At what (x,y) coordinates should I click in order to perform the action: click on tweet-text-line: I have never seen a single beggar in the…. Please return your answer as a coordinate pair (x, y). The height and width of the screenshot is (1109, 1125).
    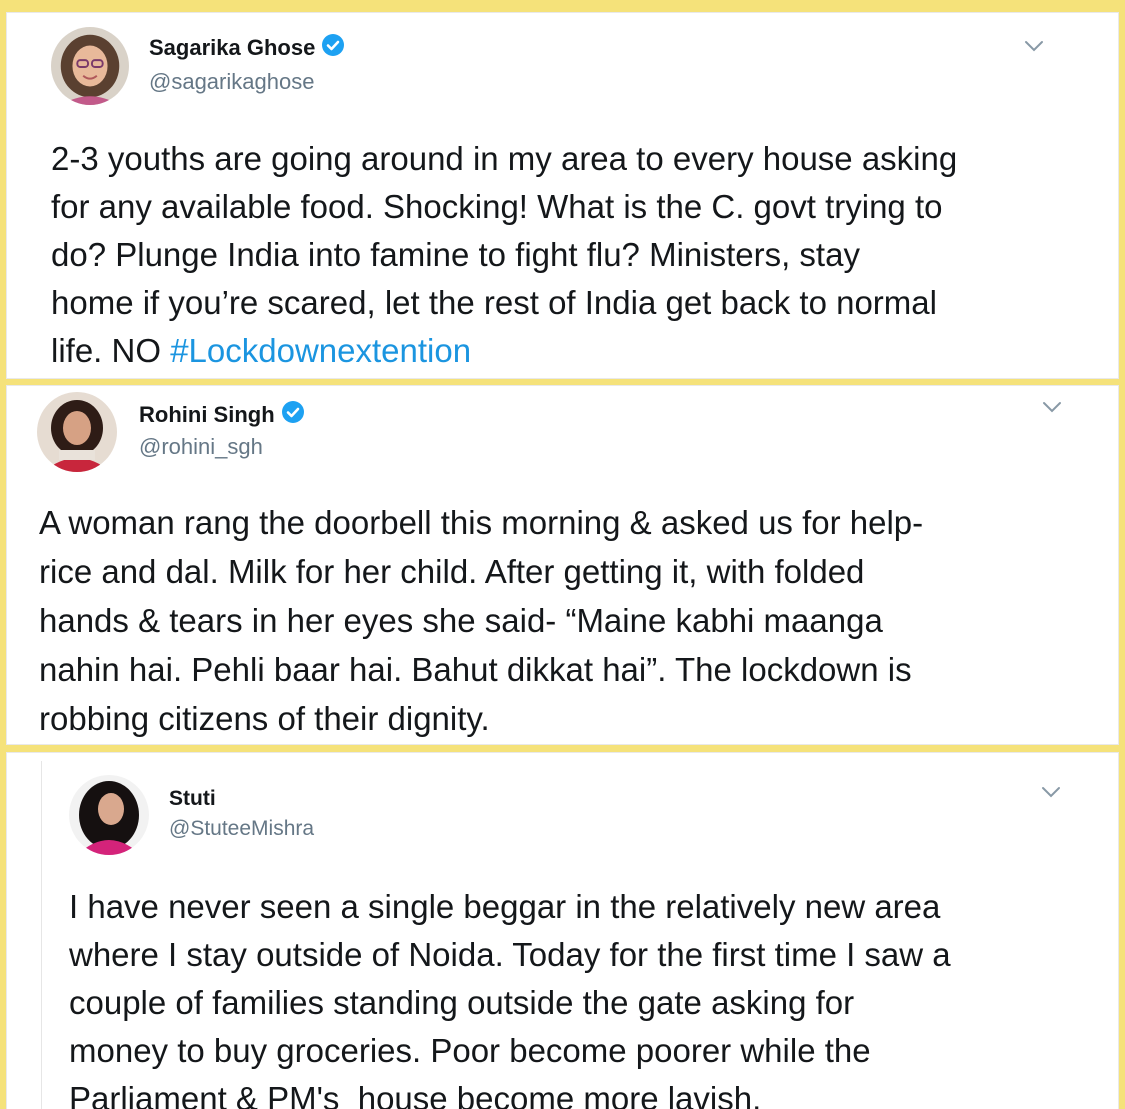
    Looking at the image, I should click on (505, 906).